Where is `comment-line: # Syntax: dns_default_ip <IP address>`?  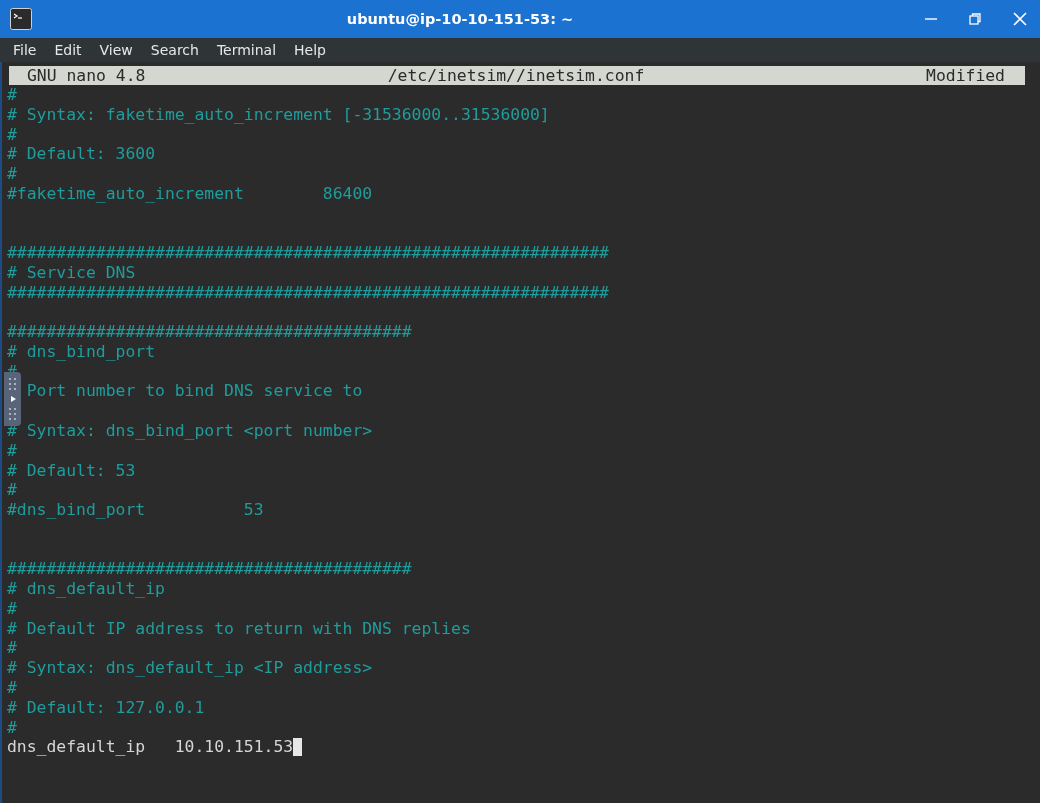
comment-line: # Syntax: dns_default_ip <IP address> is located at coordinates (190, 668).